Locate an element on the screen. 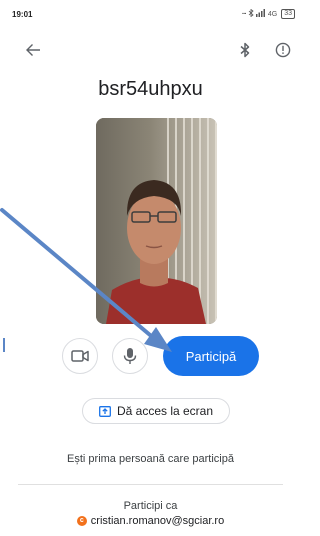  videocam-icon is located at coordinates (80, 356).